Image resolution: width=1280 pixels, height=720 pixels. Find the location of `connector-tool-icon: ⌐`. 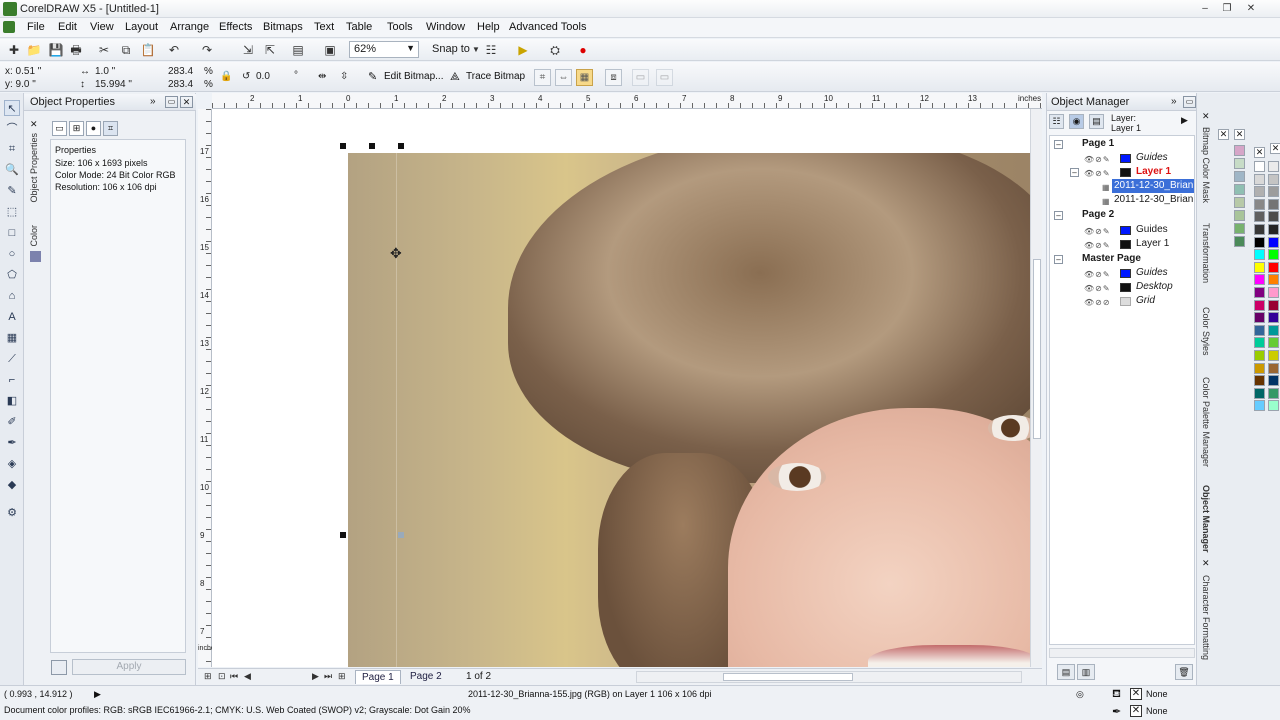

connector-tool-icon: ⌐ is located at coordinates (12, 380).